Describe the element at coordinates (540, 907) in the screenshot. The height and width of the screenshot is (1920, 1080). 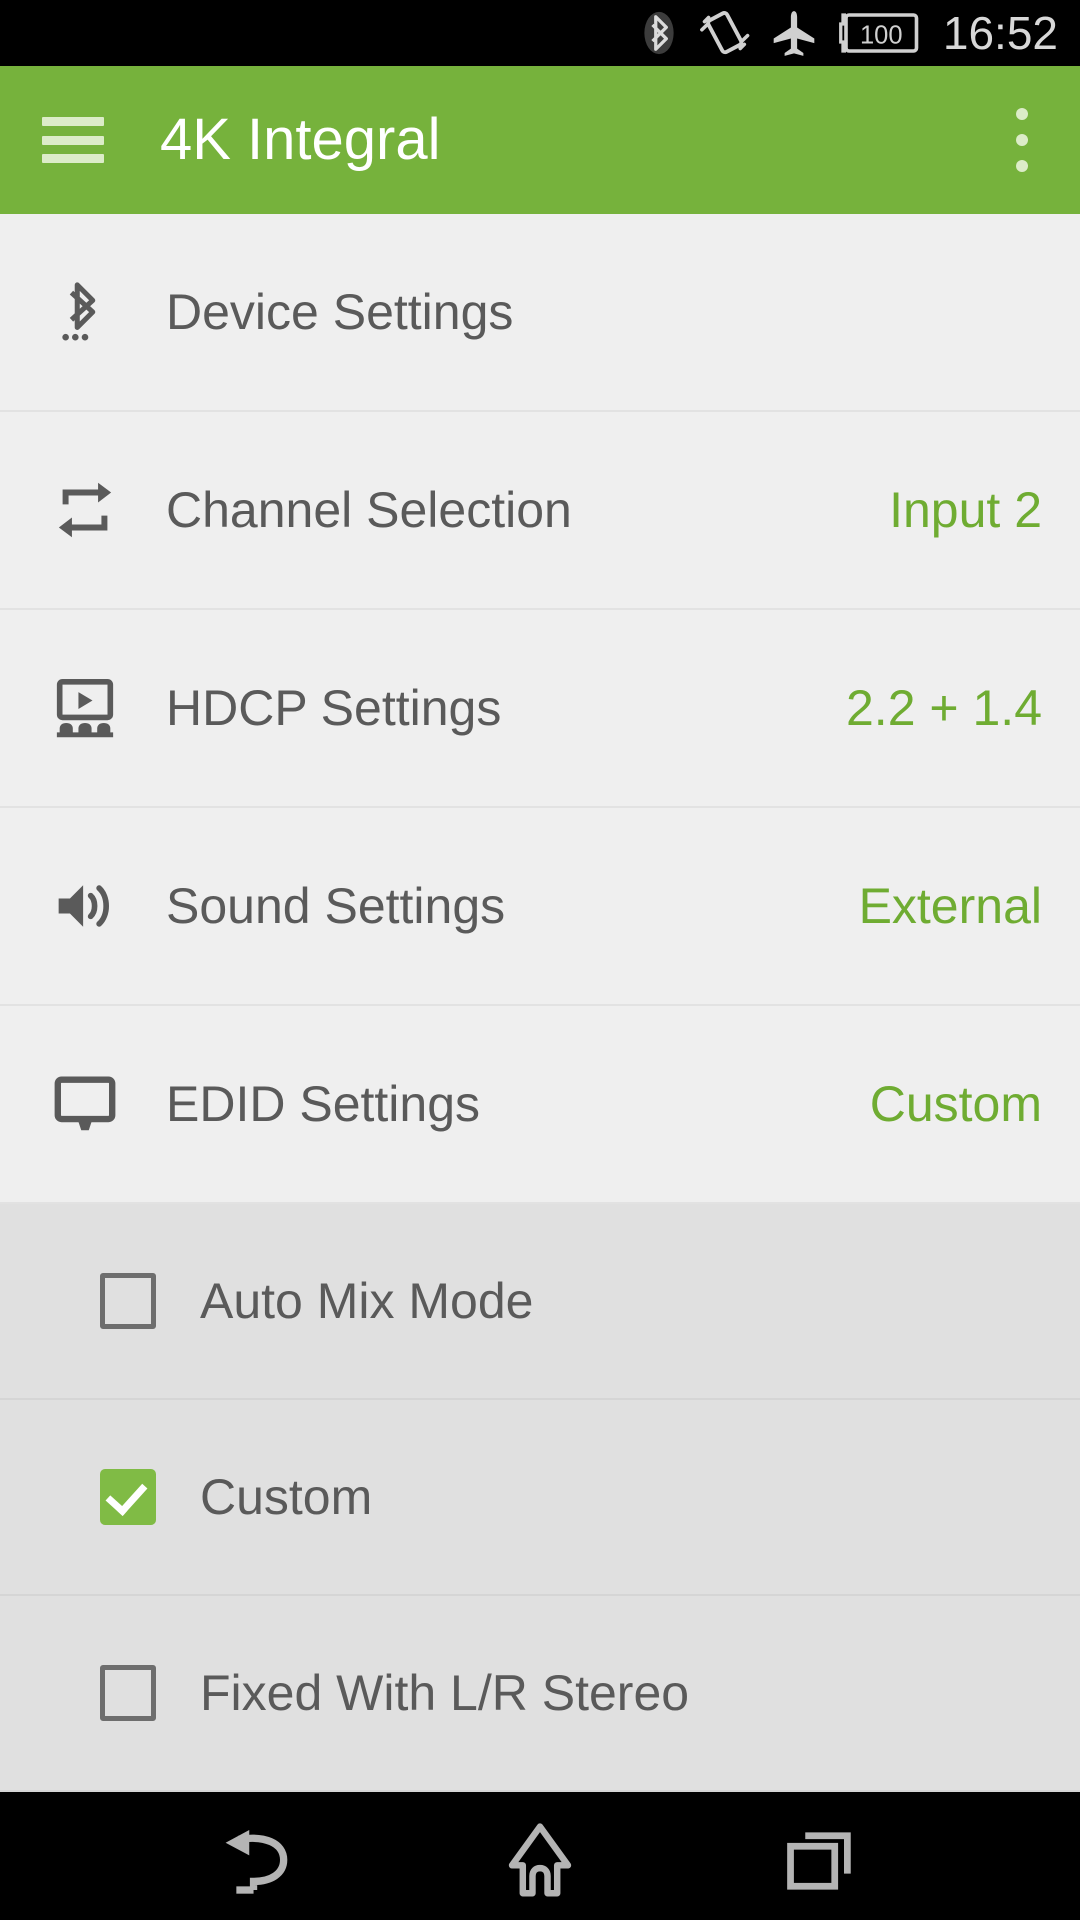
I see `settings-row-sound-settings: Sound Settings External` at that location.